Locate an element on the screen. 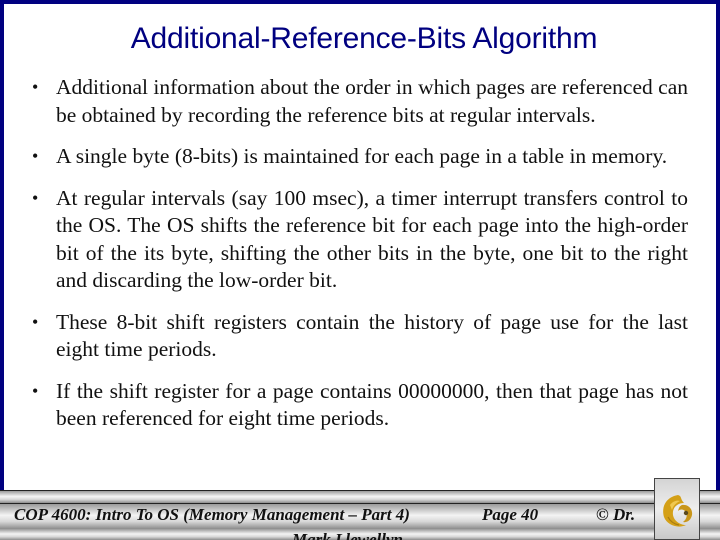 The width and height of the screenshot is (720, 540). footer-page-number: Page 40 is located at coordinates (510, 514).